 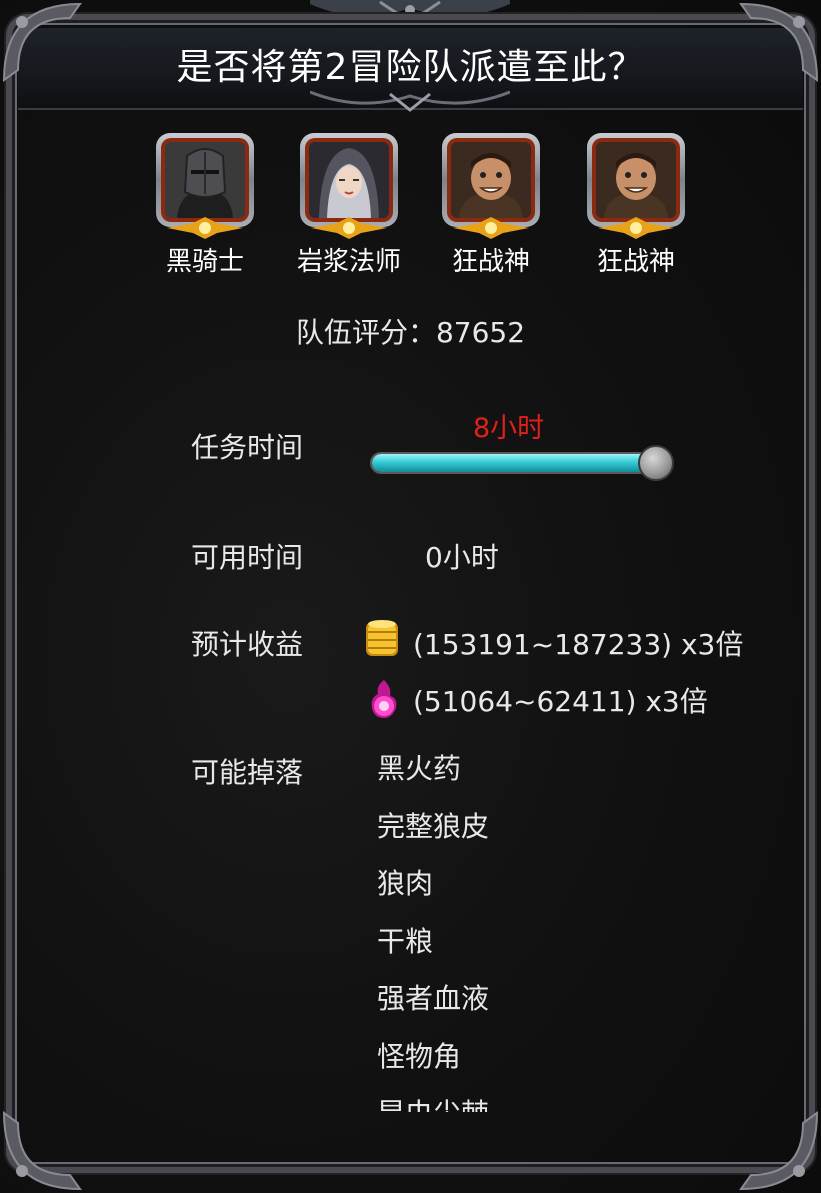 I want to click on expected-reward-label: 预计收益, so click(x=247, y=644).